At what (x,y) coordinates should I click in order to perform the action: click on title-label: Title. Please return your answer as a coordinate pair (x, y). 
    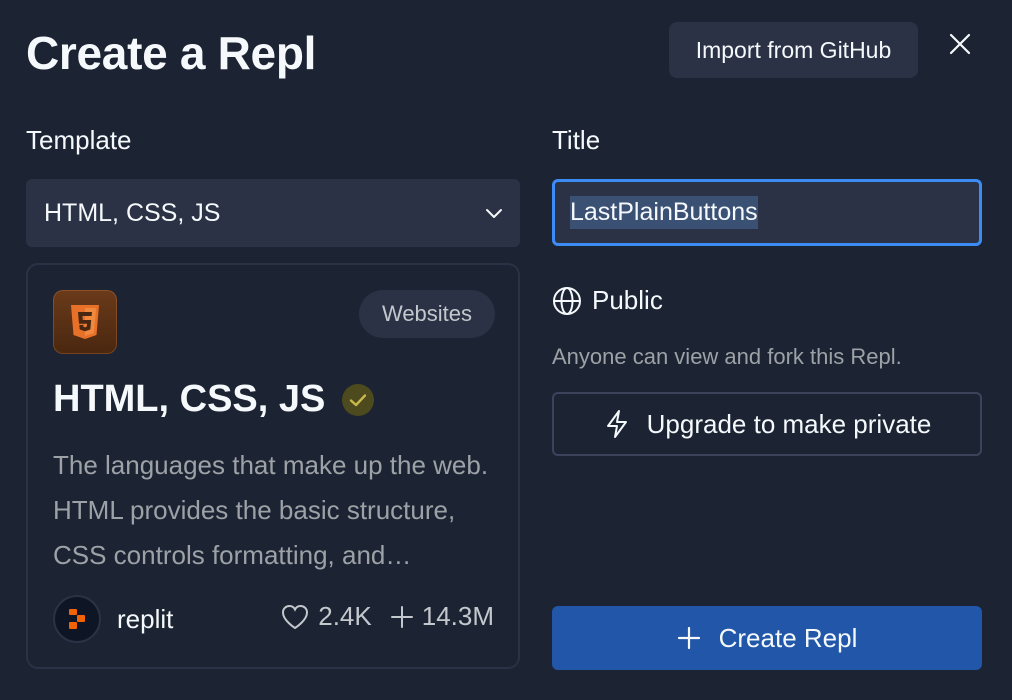
    Looking at the image, I should click on (576, 140).